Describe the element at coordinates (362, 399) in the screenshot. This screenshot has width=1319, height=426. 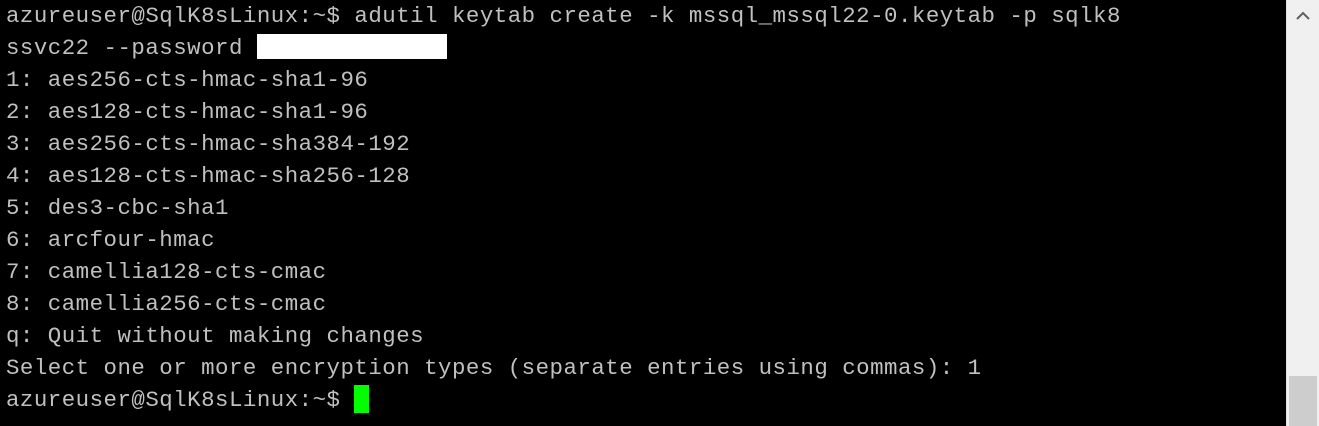
I see `terminal-cursor` at that location.